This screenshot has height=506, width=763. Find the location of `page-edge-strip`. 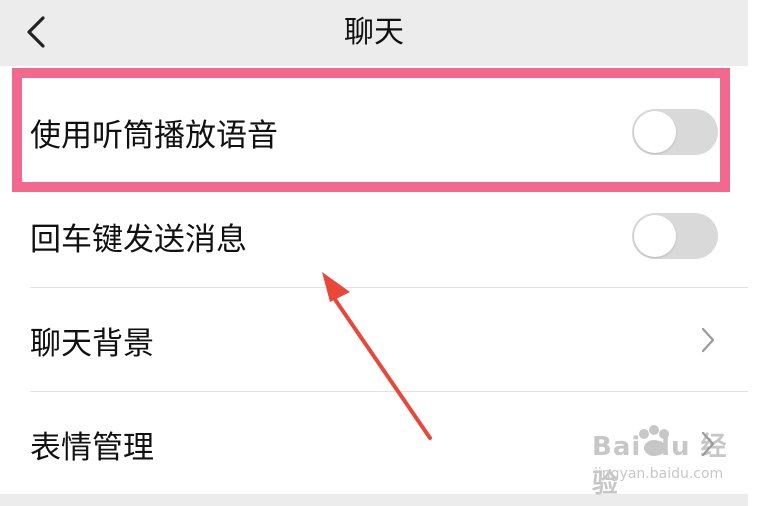

page-edge-strip is located at coordinates (755, 253).